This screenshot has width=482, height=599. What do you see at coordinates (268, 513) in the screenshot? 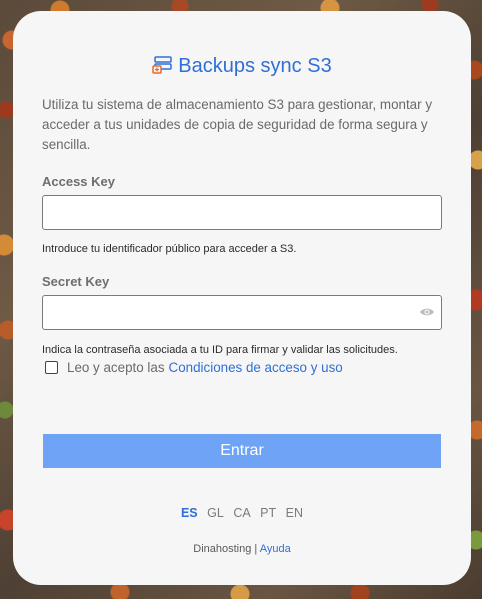
I see `lang-pt: PT` at bounding box center [268, 513].